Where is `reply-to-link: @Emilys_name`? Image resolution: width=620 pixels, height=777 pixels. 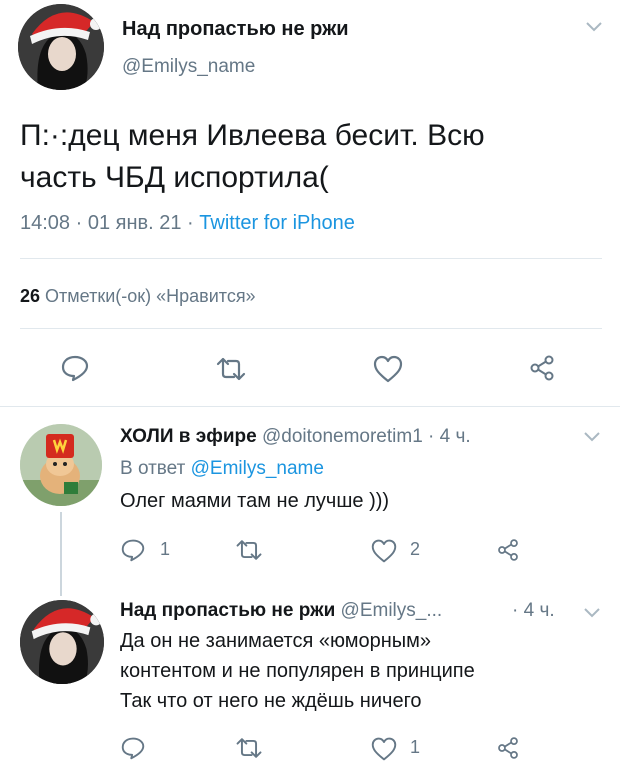
reply-to-link: @Emilys_name is located at coordinates (257, 468).